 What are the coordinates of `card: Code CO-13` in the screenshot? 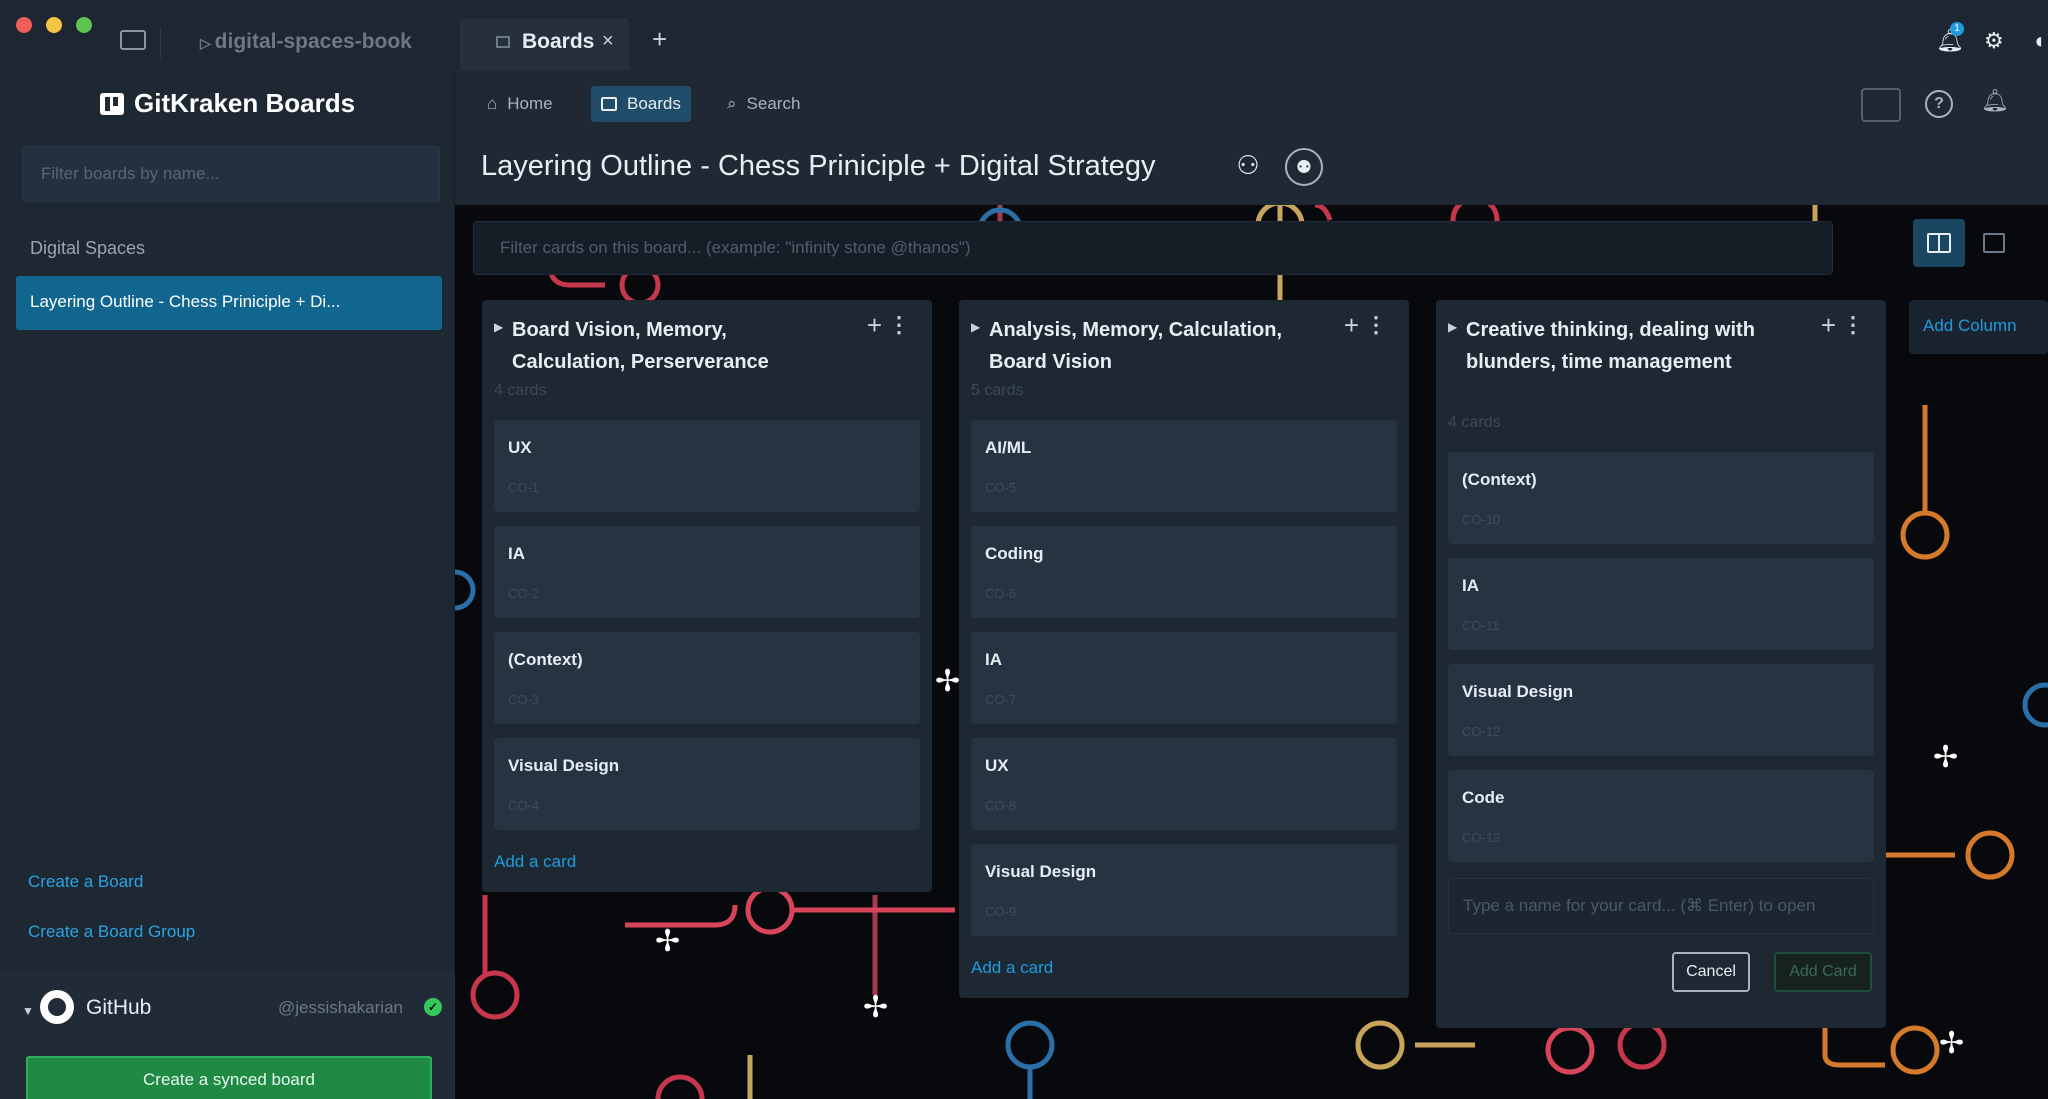 It's located at (1661, 816).